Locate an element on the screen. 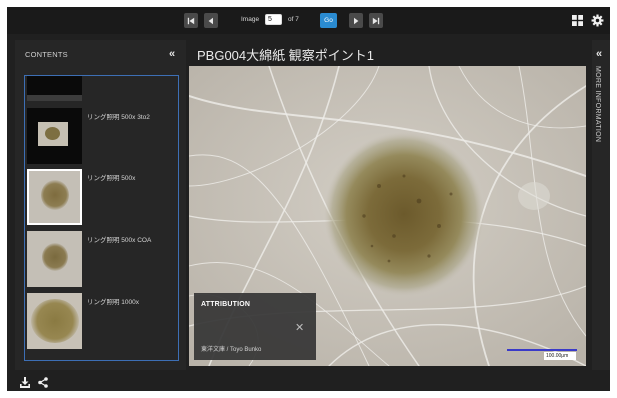  thumbnail-label: リング照明 500x 3to2 is located at coordinates (118, 117).